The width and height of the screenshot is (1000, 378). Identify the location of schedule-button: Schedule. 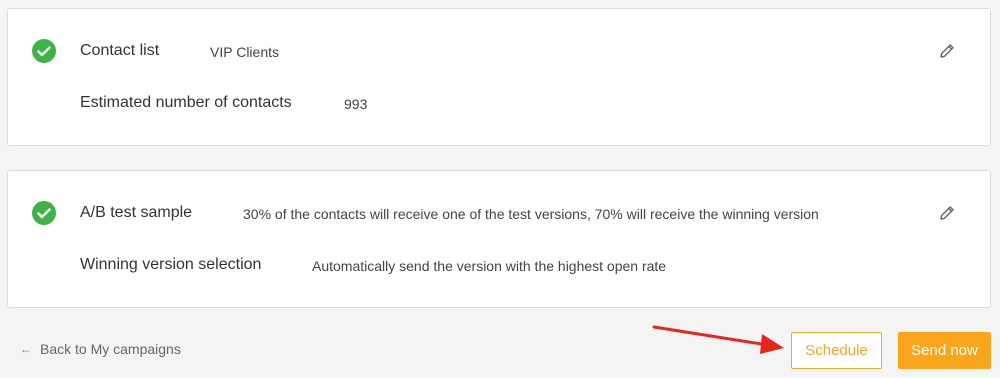
(836, 350).